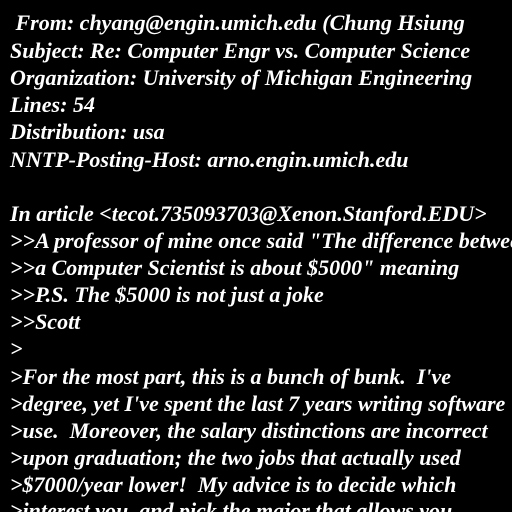 The width and height of the screenshot is (512, 512). I want to click on header-nntp-host: NNTP-Posting-Host: arno.engin.umich.edu, so click(209, 159).